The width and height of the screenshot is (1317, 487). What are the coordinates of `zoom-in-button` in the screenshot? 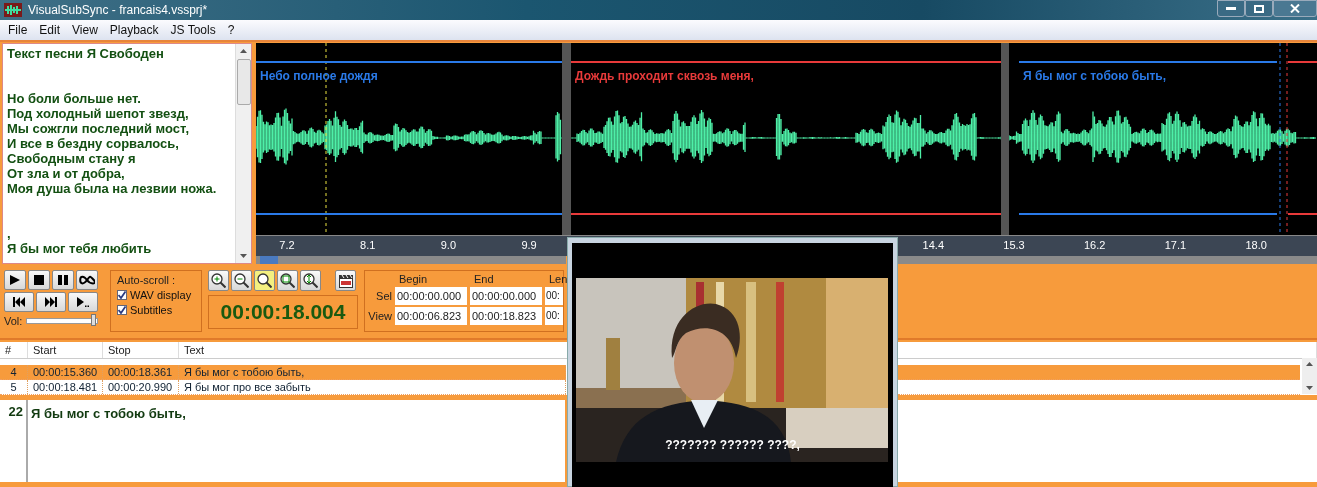 It's located at (218, 280).